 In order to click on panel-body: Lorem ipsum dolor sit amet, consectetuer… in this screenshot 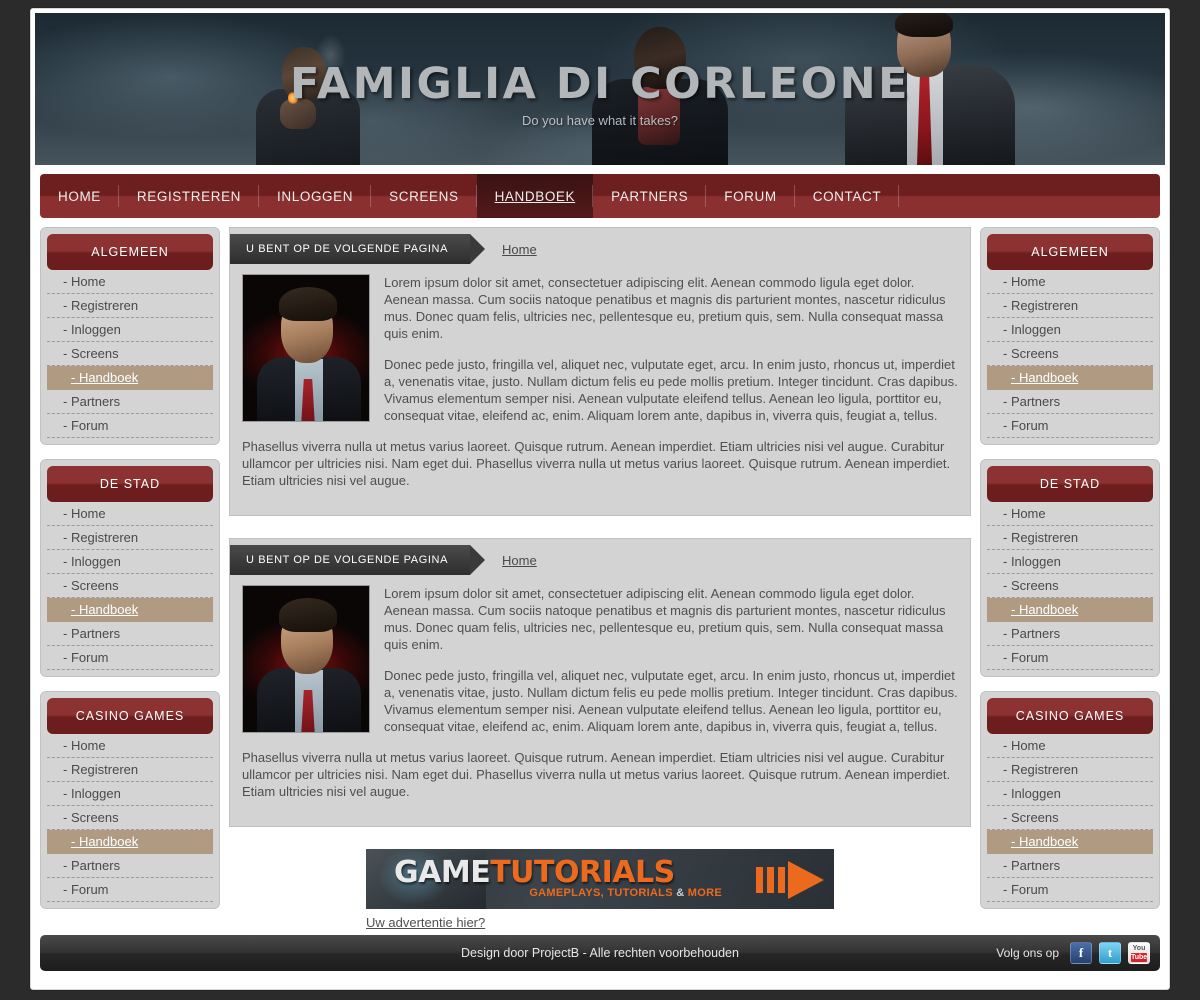, I will do `click(600, 381)`.